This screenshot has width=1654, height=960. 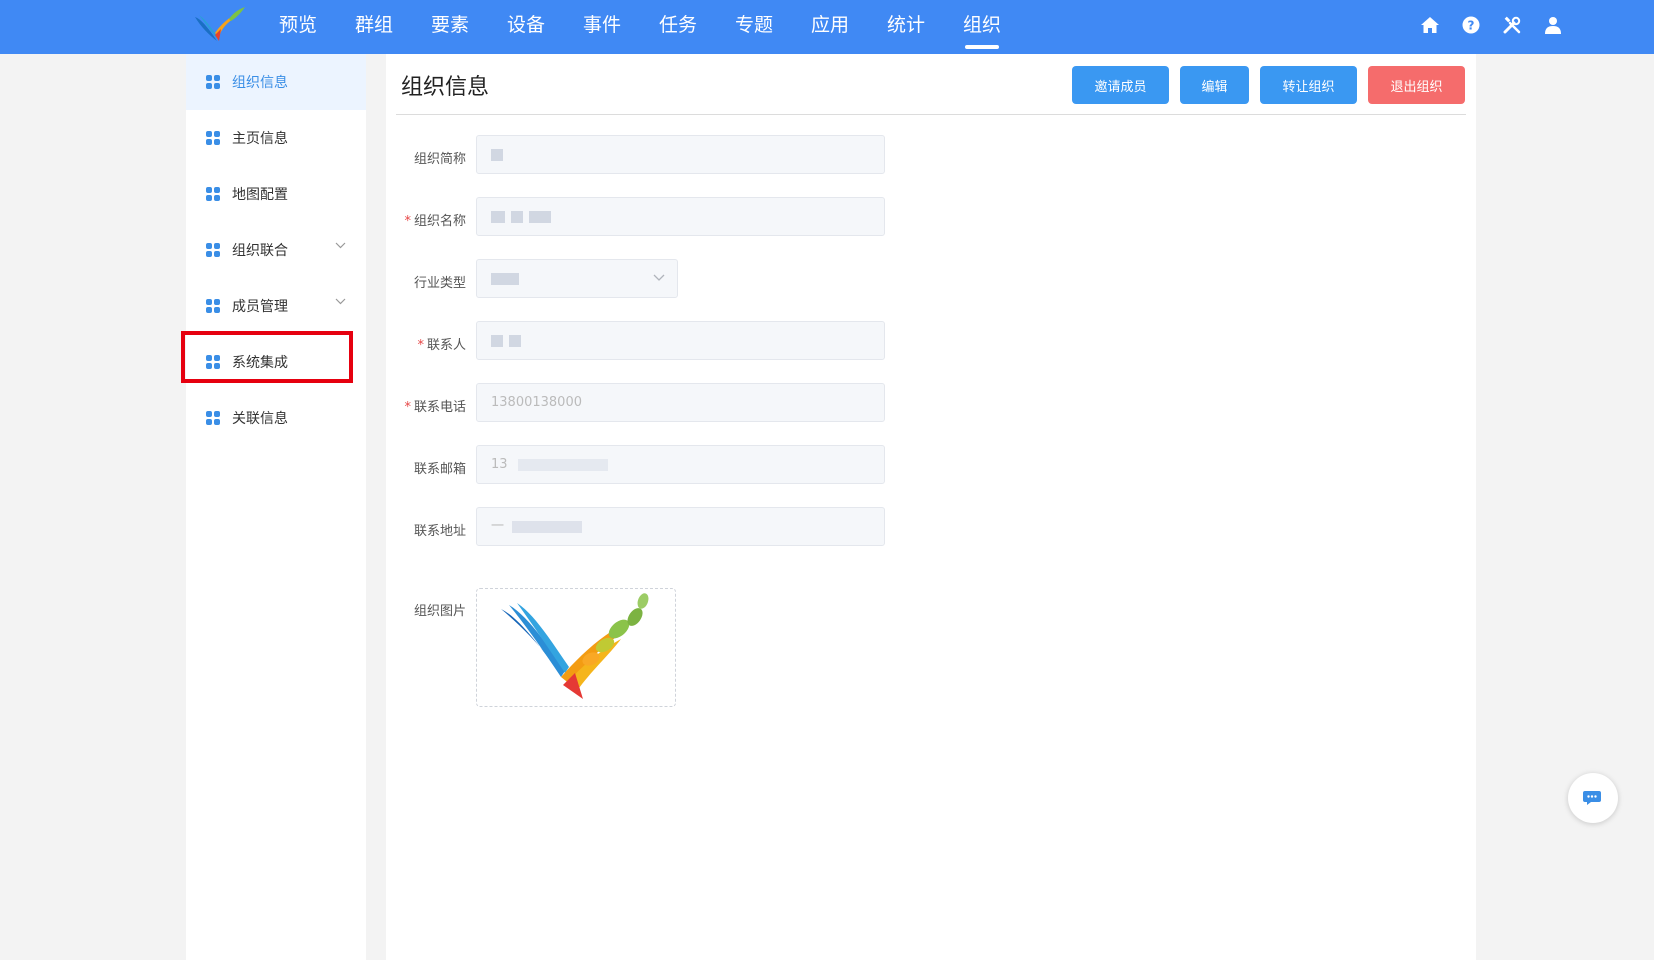 What do you see at coordinates (374, 27) in the screenshot?
I see `nav-groups: 群组` at bounding box center [374, 27].